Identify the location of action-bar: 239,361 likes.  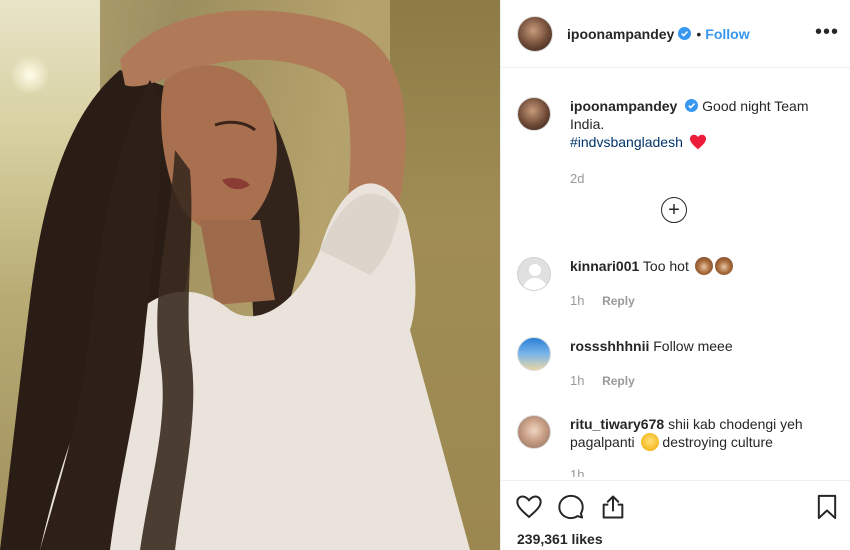
(675, 515).